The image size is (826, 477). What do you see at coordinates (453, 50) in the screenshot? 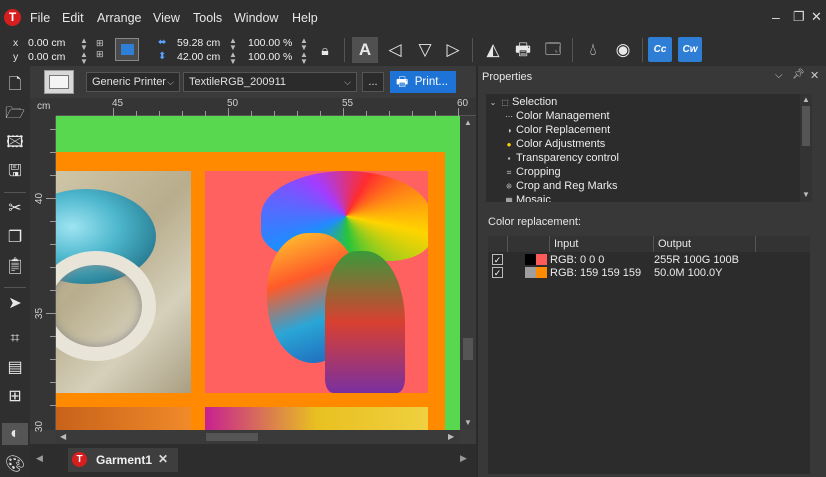
I see `orient-right-icon: ▷` at bounding box center [453, 50].